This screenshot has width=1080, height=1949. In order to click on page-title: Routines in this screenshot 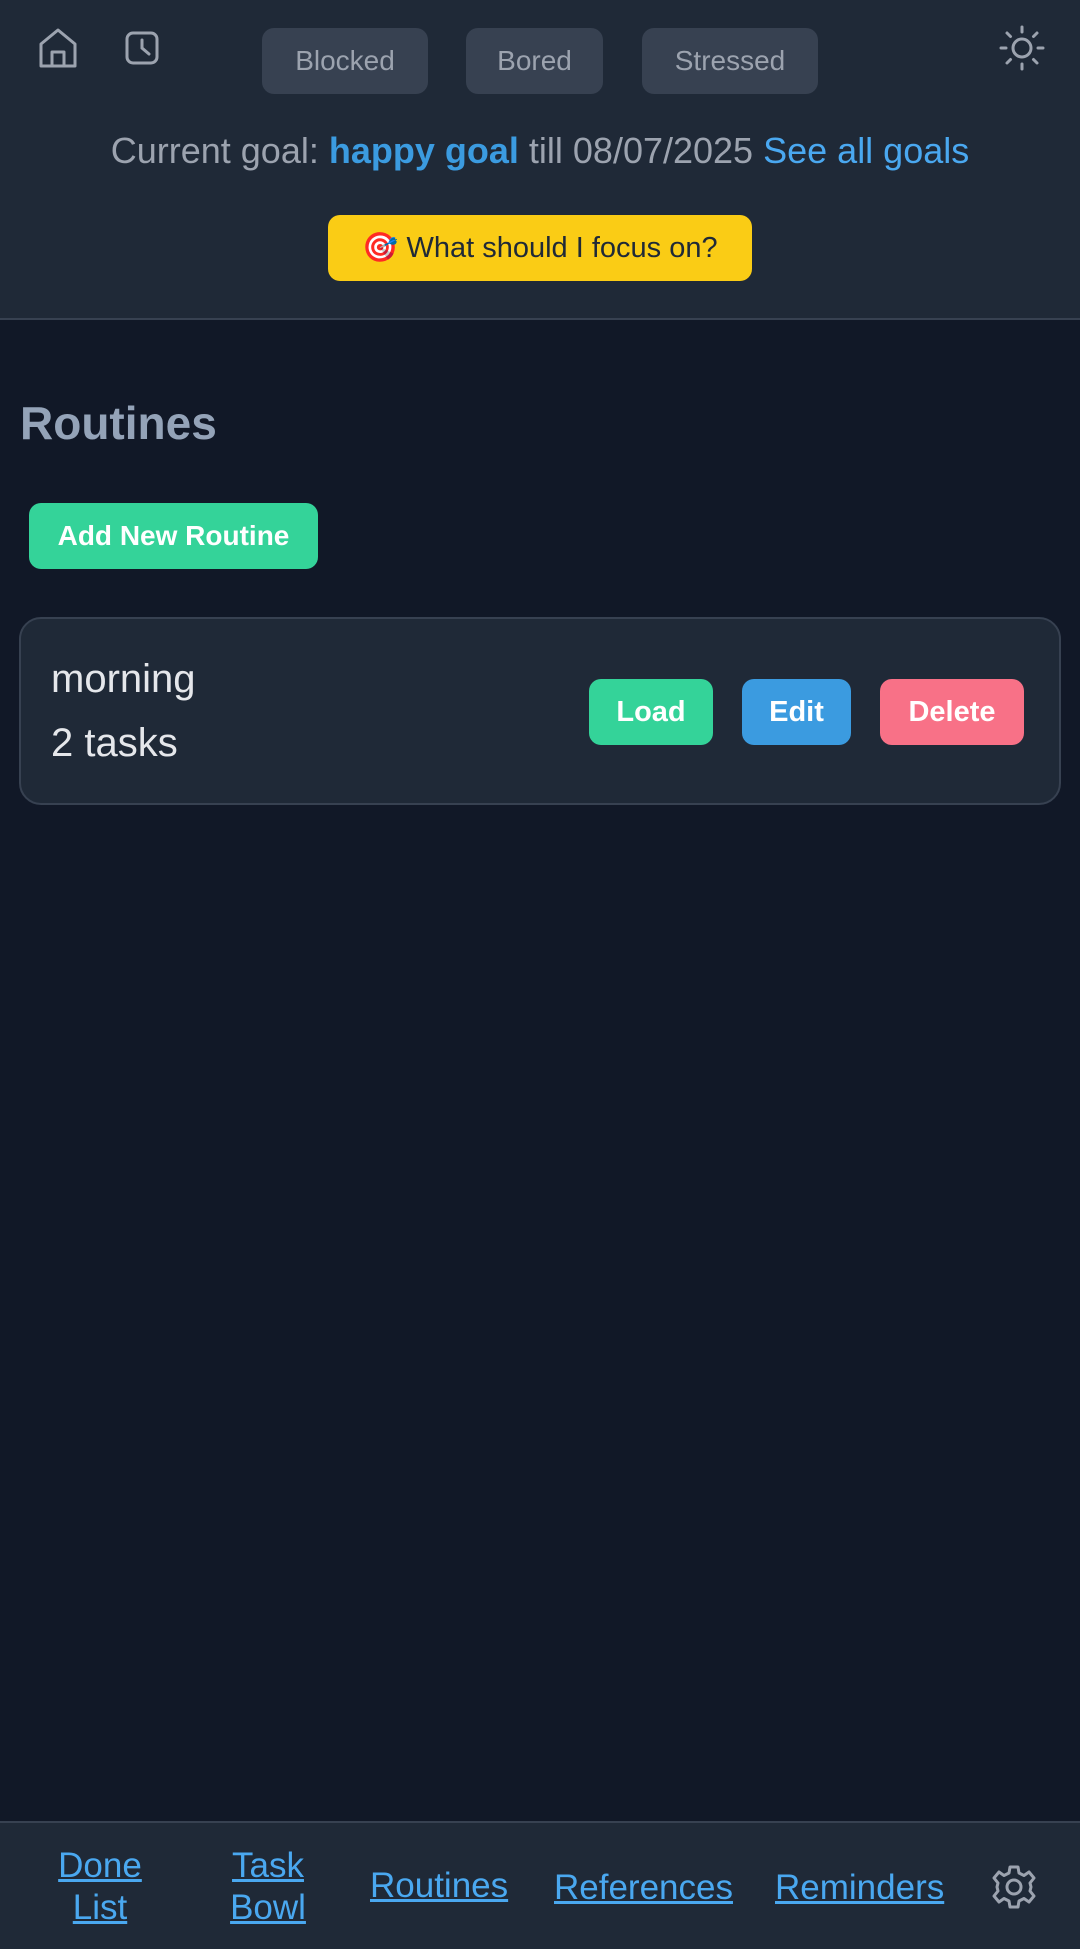, I will do `click(118, 423)`.